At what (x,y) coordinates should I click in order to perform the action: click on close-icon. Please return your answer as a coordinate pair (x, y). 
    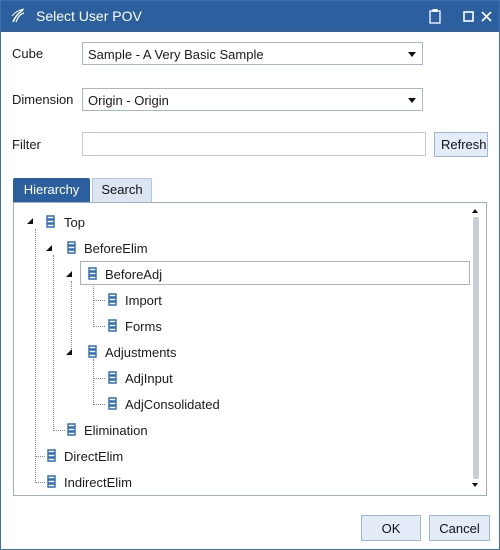
    Looking at the image, I should click on (487, 16).